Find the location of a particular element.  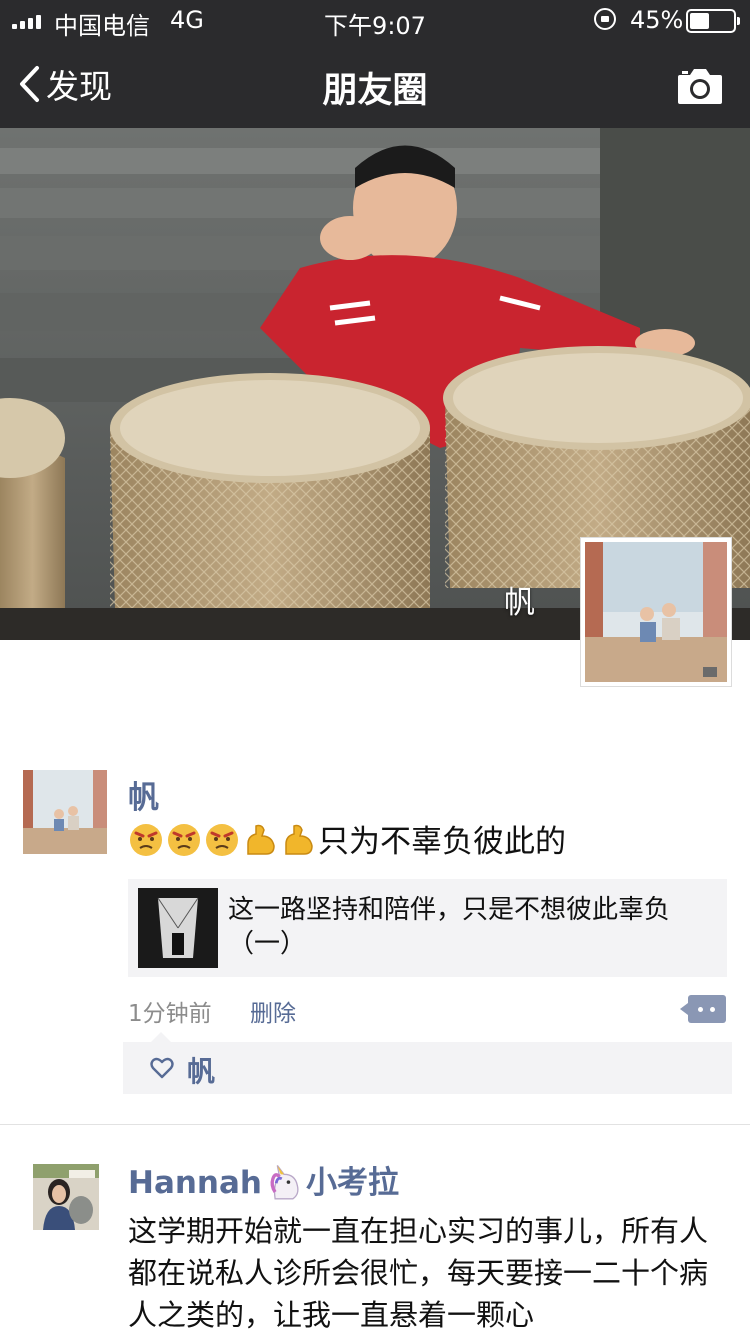

post-text: 只为不辜负彼此的 is located at coordinates (347, 842).